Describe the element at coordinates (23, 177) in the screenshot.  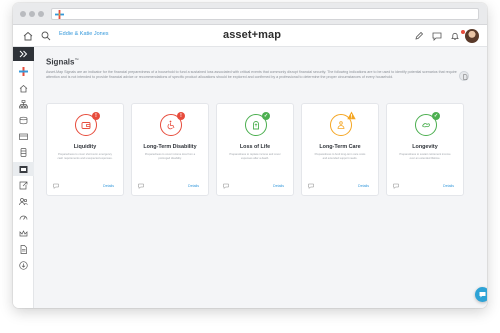
I see `sidebar` at that location.